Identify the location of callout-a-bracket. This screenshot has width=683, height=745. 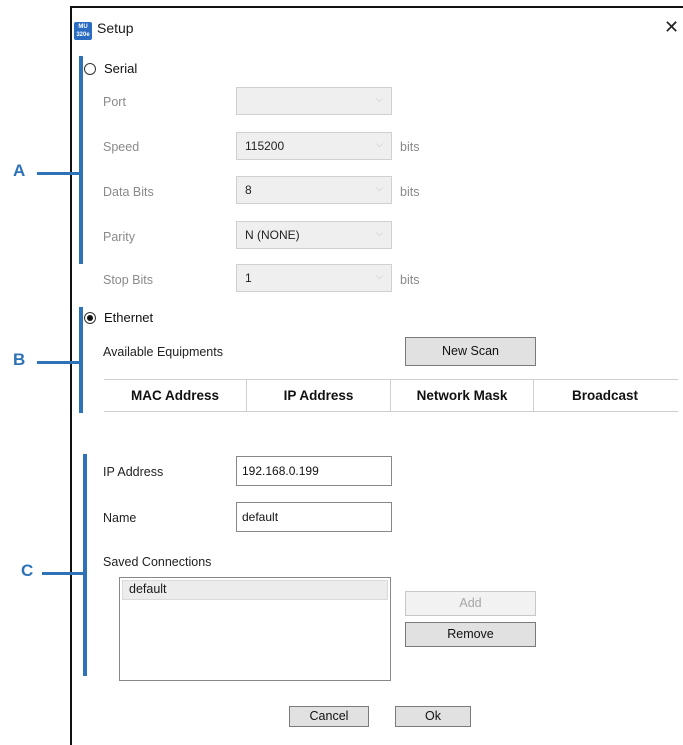
(81, 160).